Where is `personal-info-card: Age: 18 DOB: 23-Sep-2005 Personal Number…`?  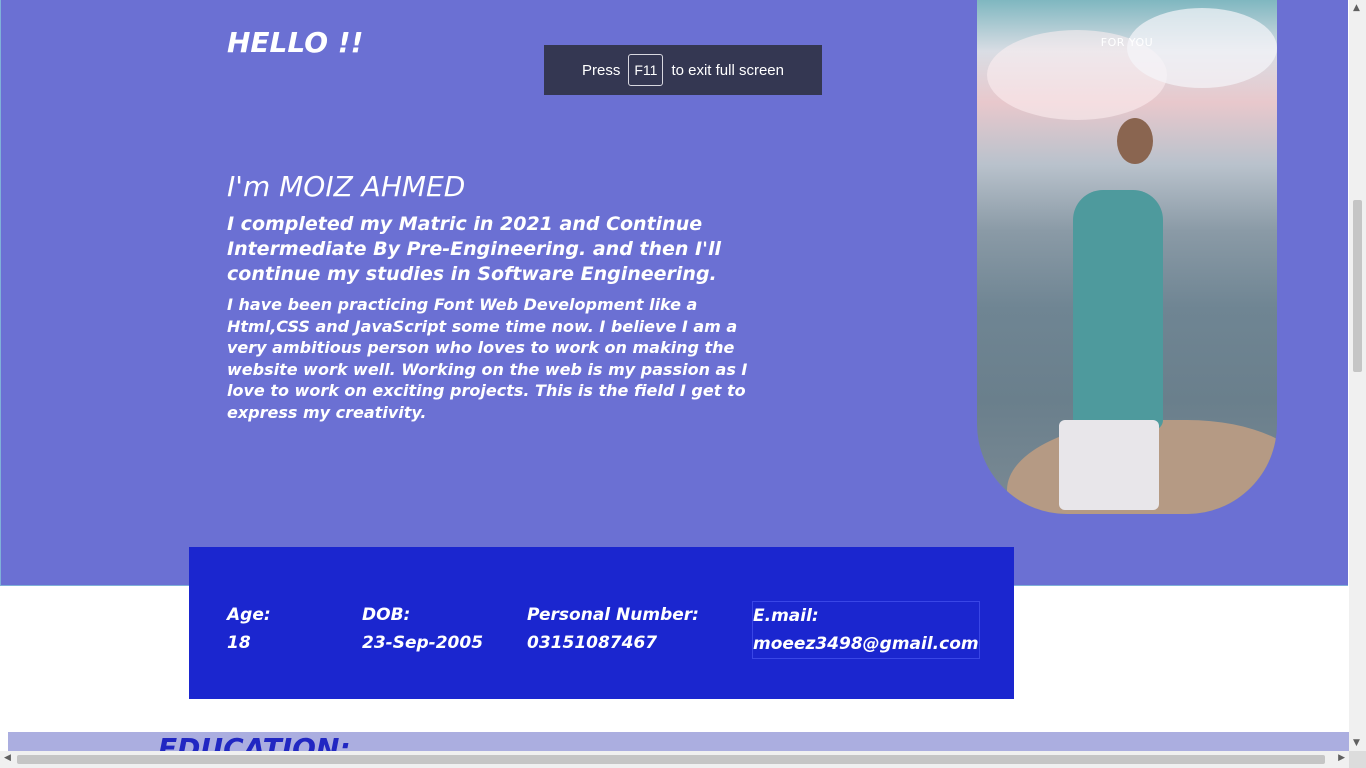
personal-info-card: Age: 18 DOB: 23-Sep-2005 Personal Number… is located at coordinates (601, 623).